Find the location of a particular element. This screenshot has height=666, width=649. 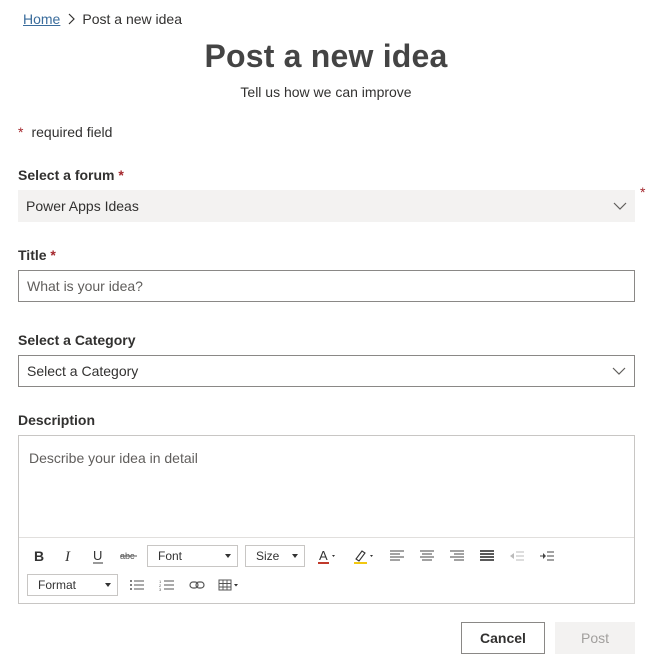

svg-text: I is located at coordinates (67, 556).